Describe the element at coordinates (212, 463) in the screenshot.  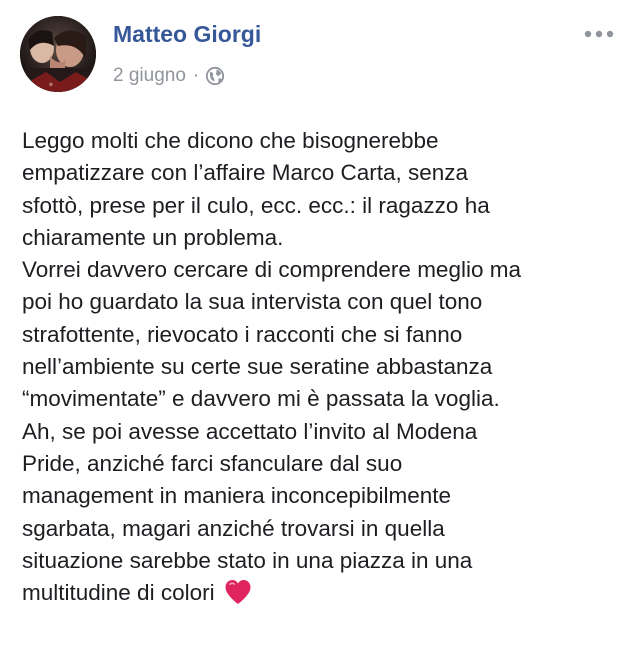
I see `post-body-line: Pride, anziché farci sfanculare dal suo` at that location.